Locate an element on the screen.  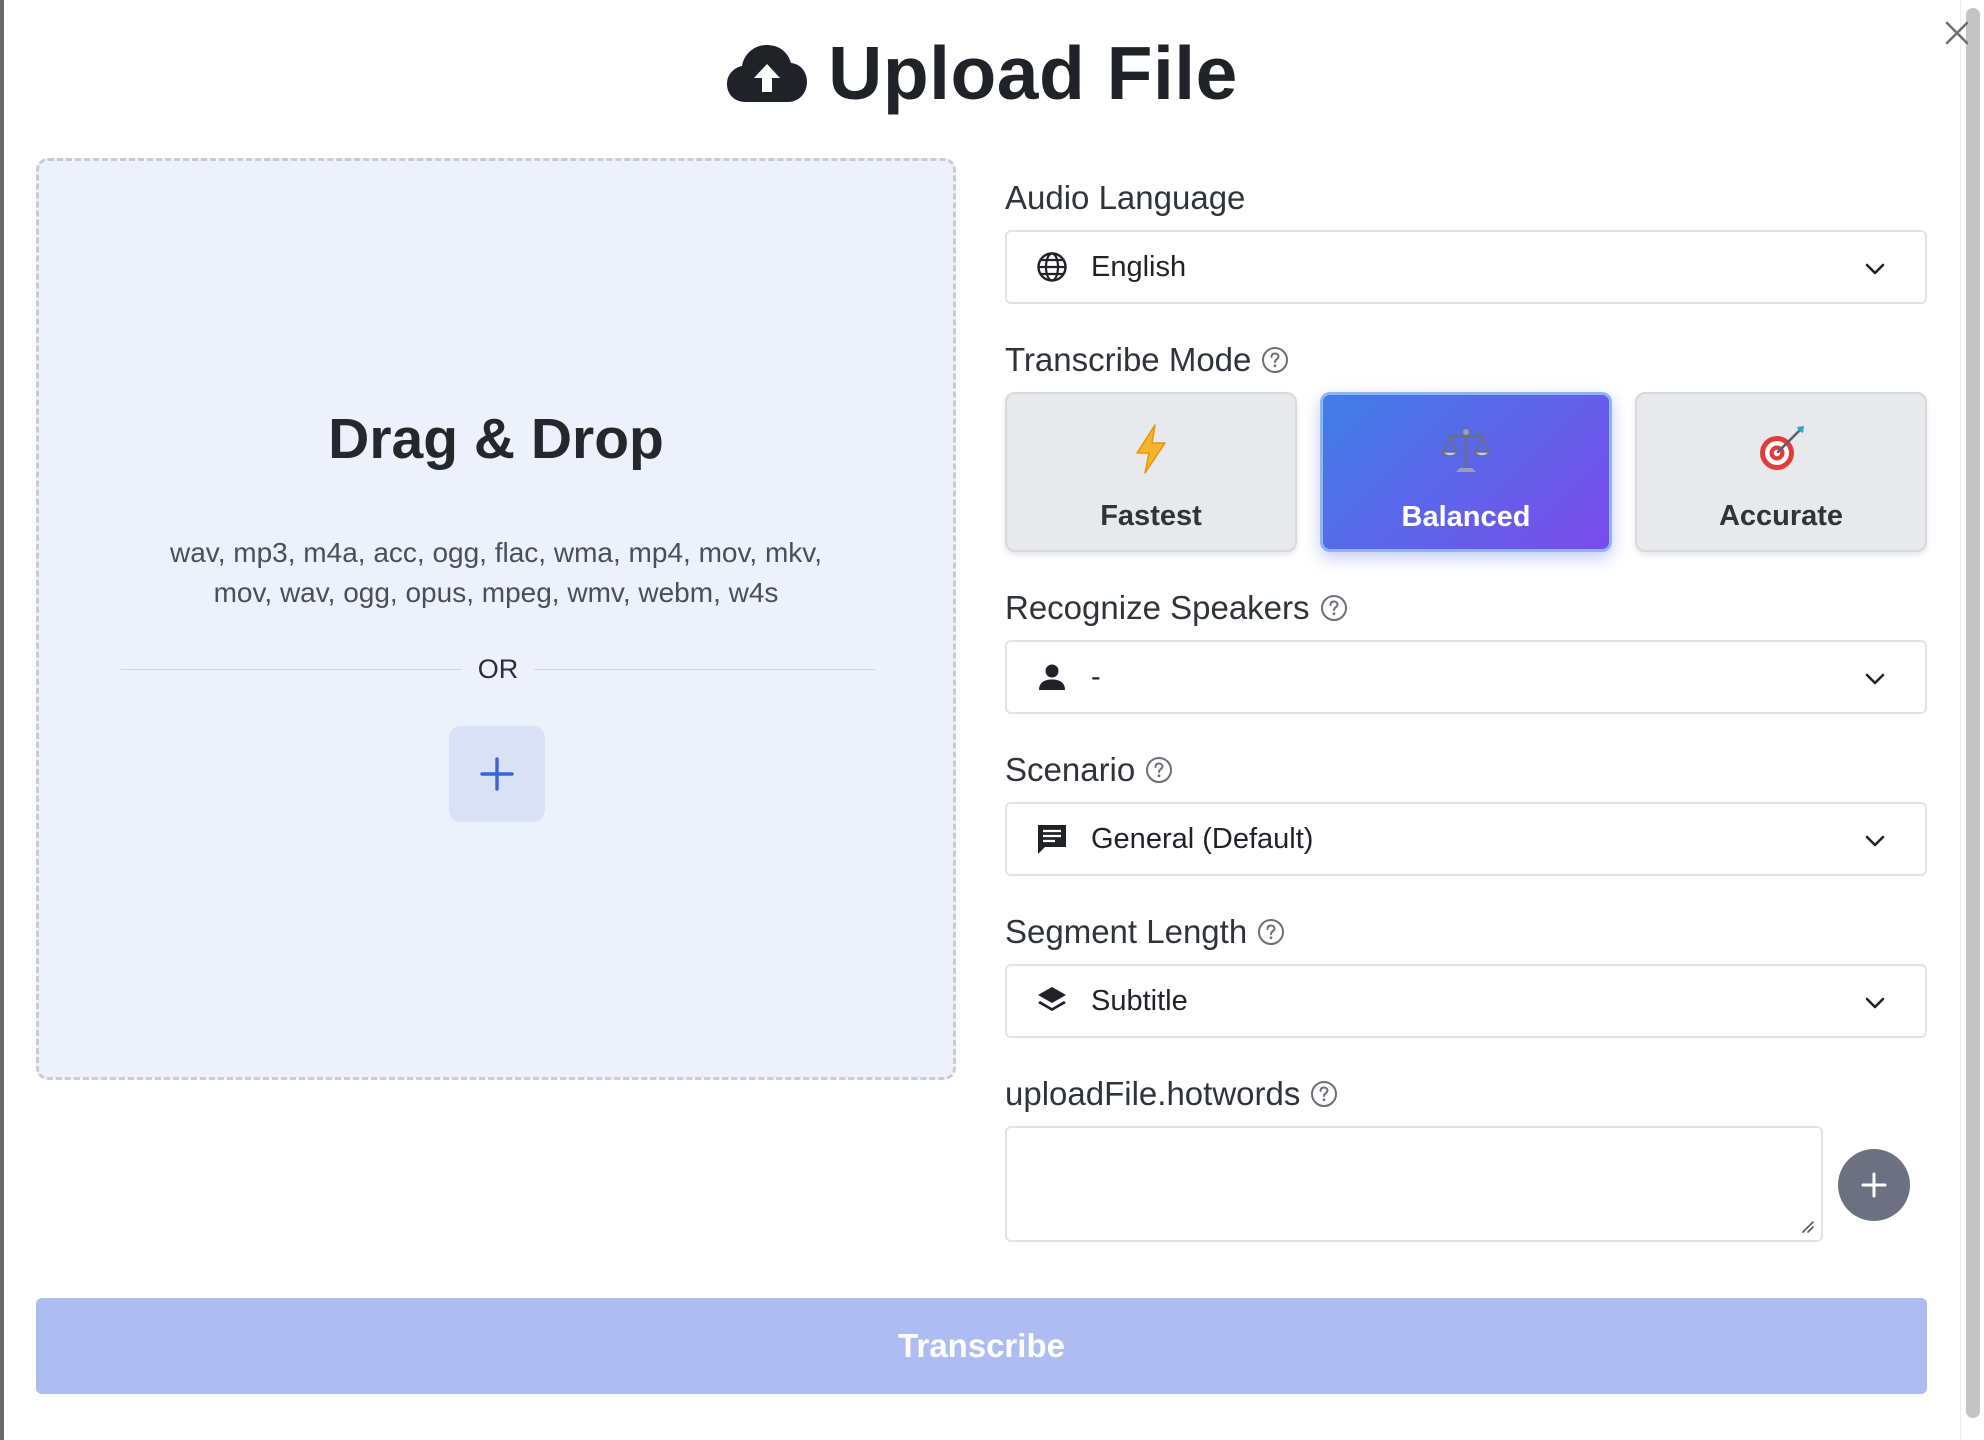
audio-language-label-text: Audio Language is located at coordinates (1125, 197).